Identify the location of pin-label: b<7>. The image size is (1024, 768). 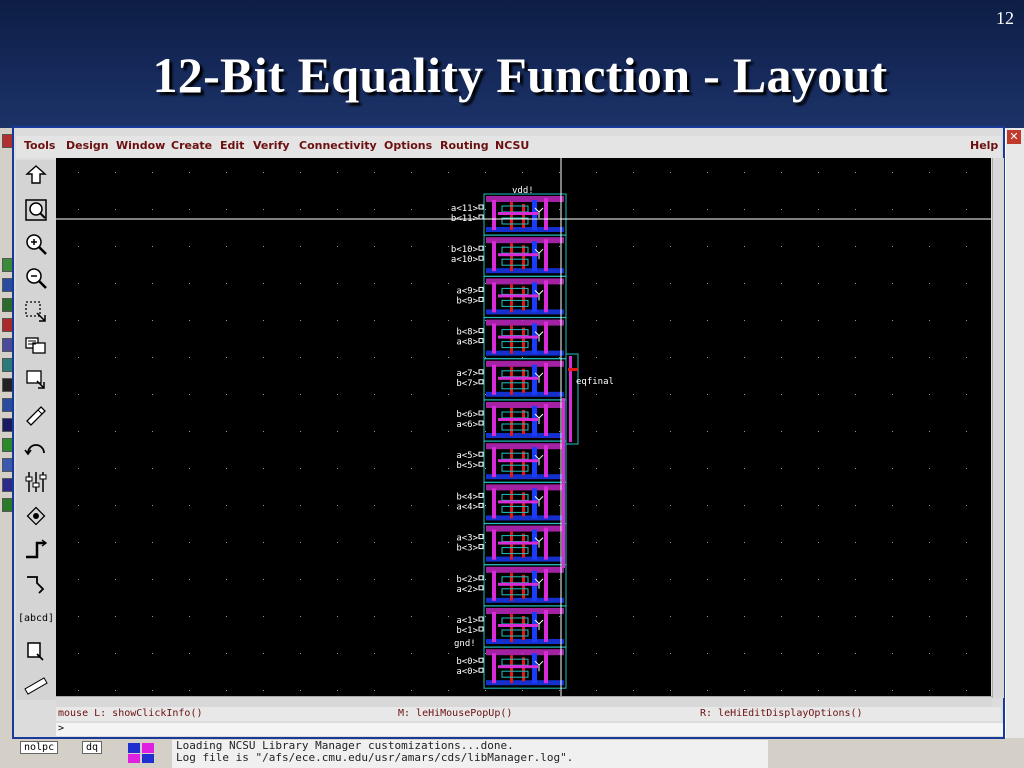
(467, 384).